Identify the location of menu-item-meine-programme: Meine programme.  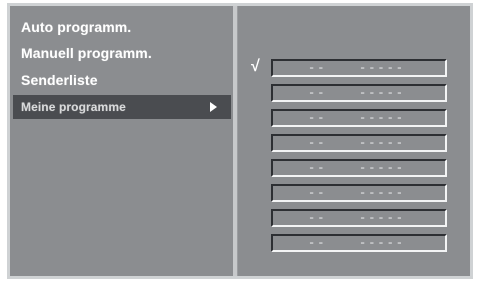
(122, 107).